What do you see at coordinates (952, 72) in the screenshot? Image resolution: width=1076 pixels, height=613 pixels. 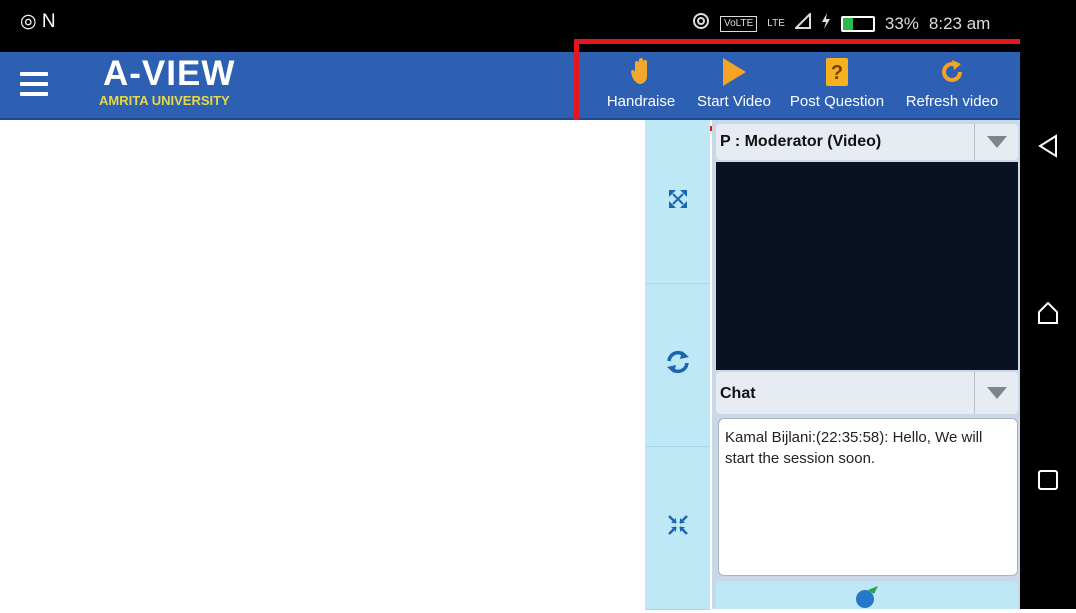 I see `refresh-icon` at bounding box center [952, 72].